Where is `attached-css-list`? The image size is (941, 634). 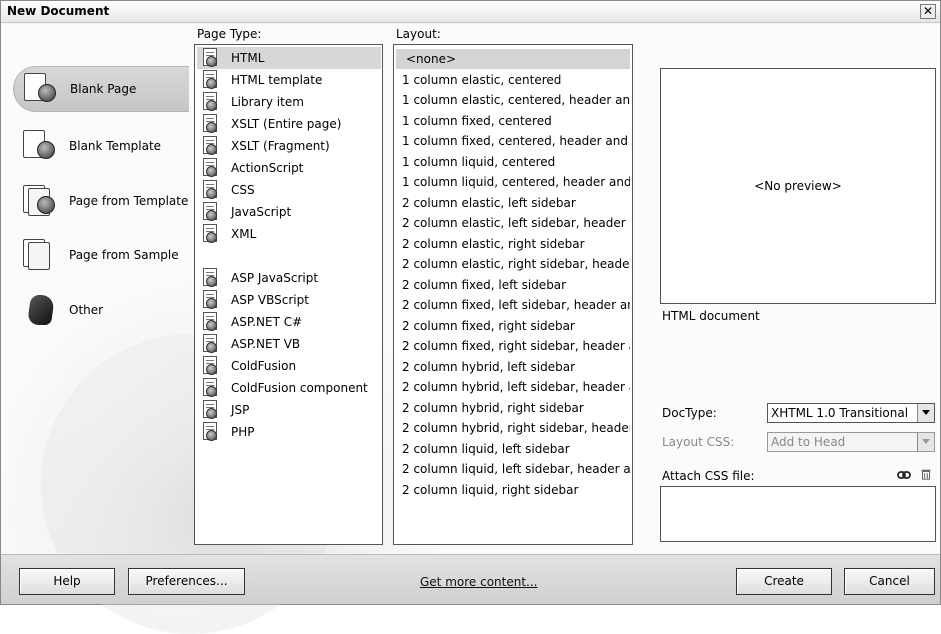 attached-css-list is located at coordinates (798, 514).